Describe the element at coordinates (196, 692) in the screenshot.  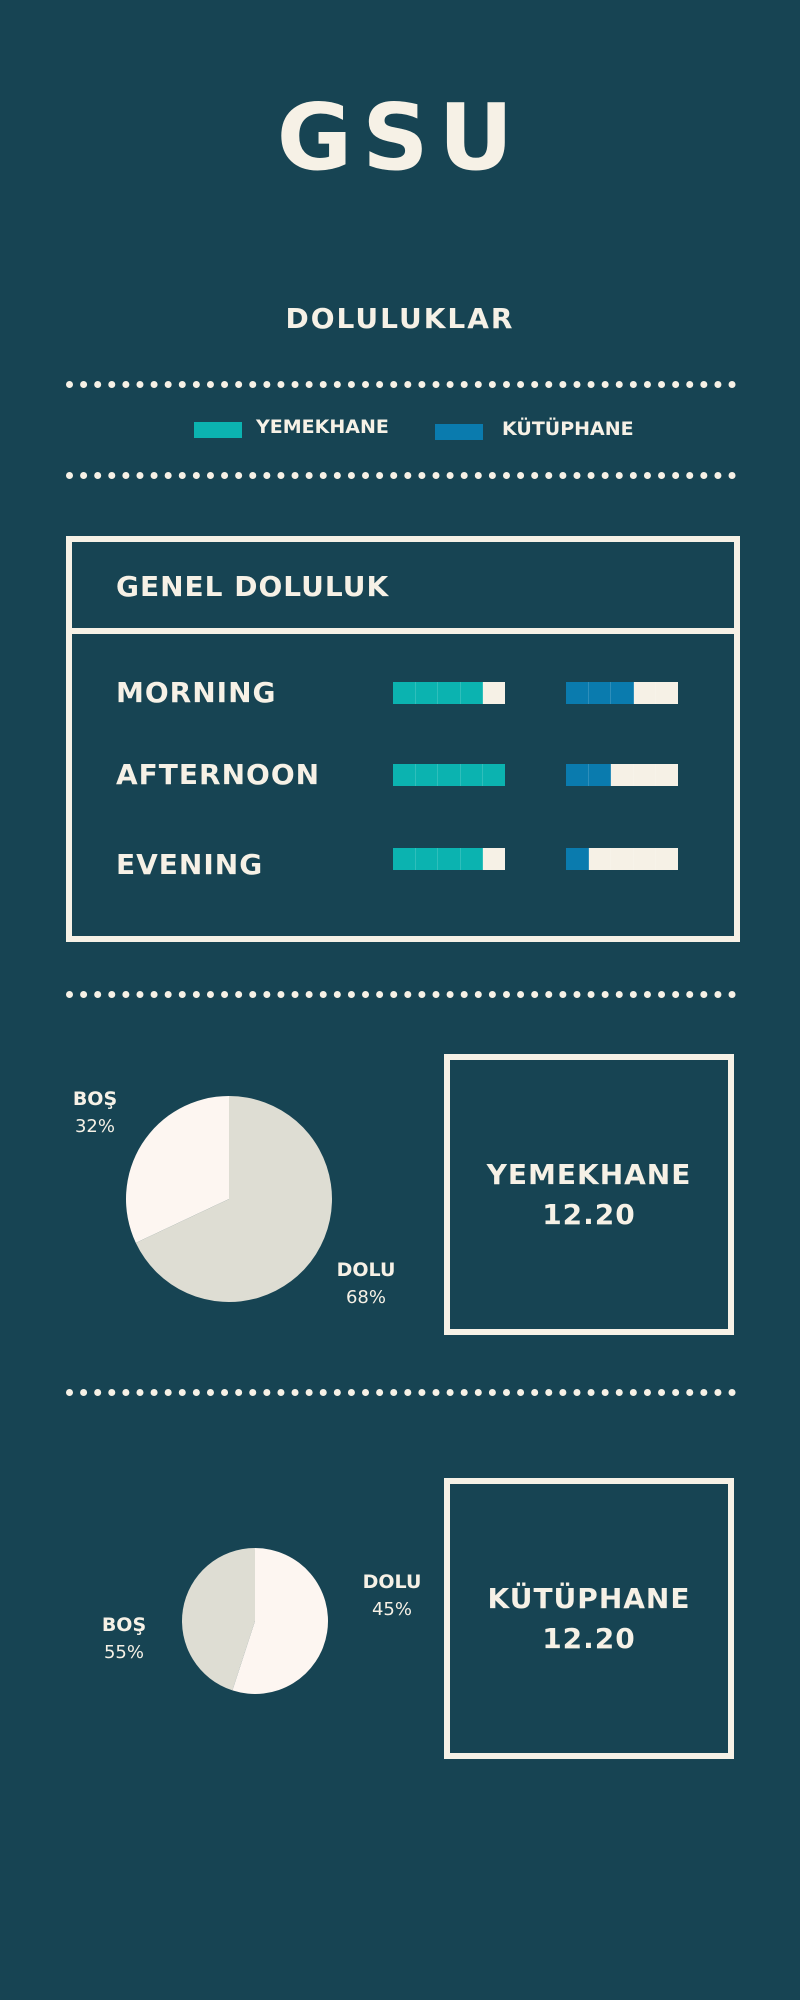
I see `row-label-morning: MORNING` at that location.